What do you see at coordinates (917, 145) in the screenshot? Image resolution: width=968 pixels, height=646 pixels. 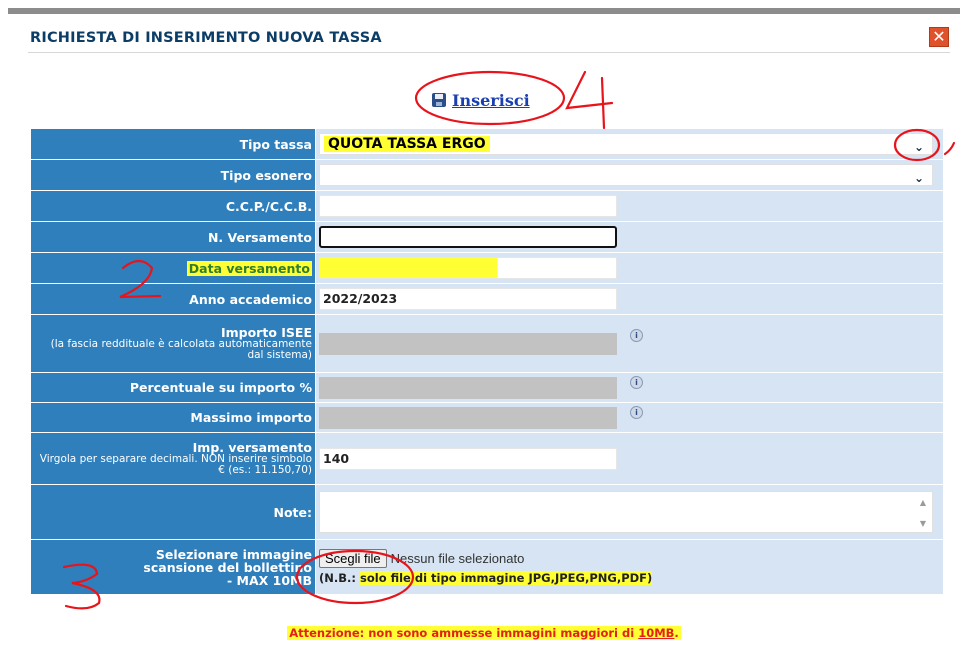 I see `annotation-circle-dropdown` at bounding box center [917, 145].